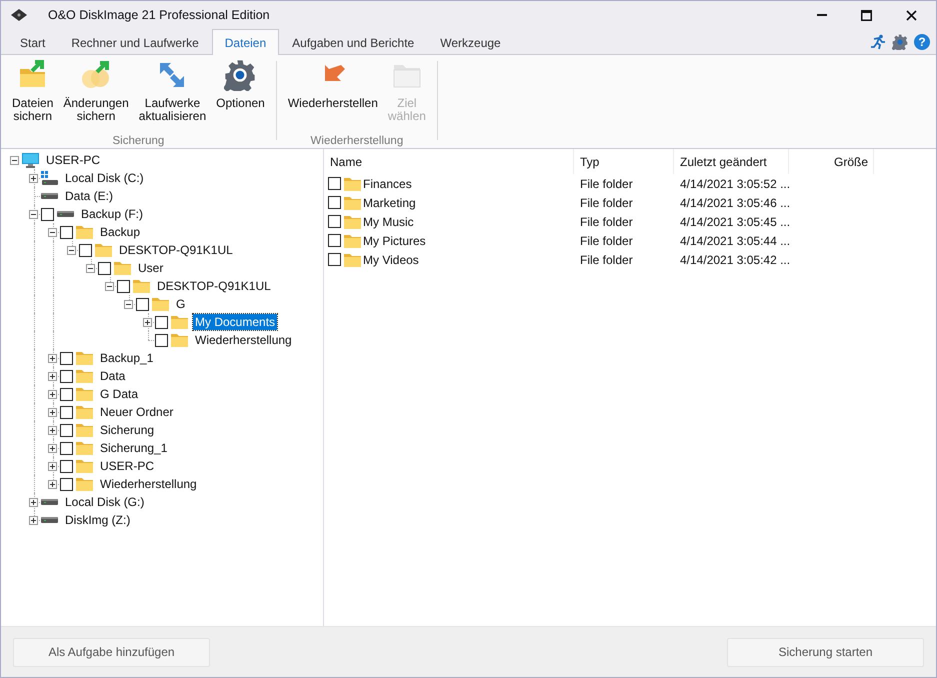  What do you see at coordinates (387, 183) in the screenshot?
I see `file-name: Finances` at bounding box center [387, 183].